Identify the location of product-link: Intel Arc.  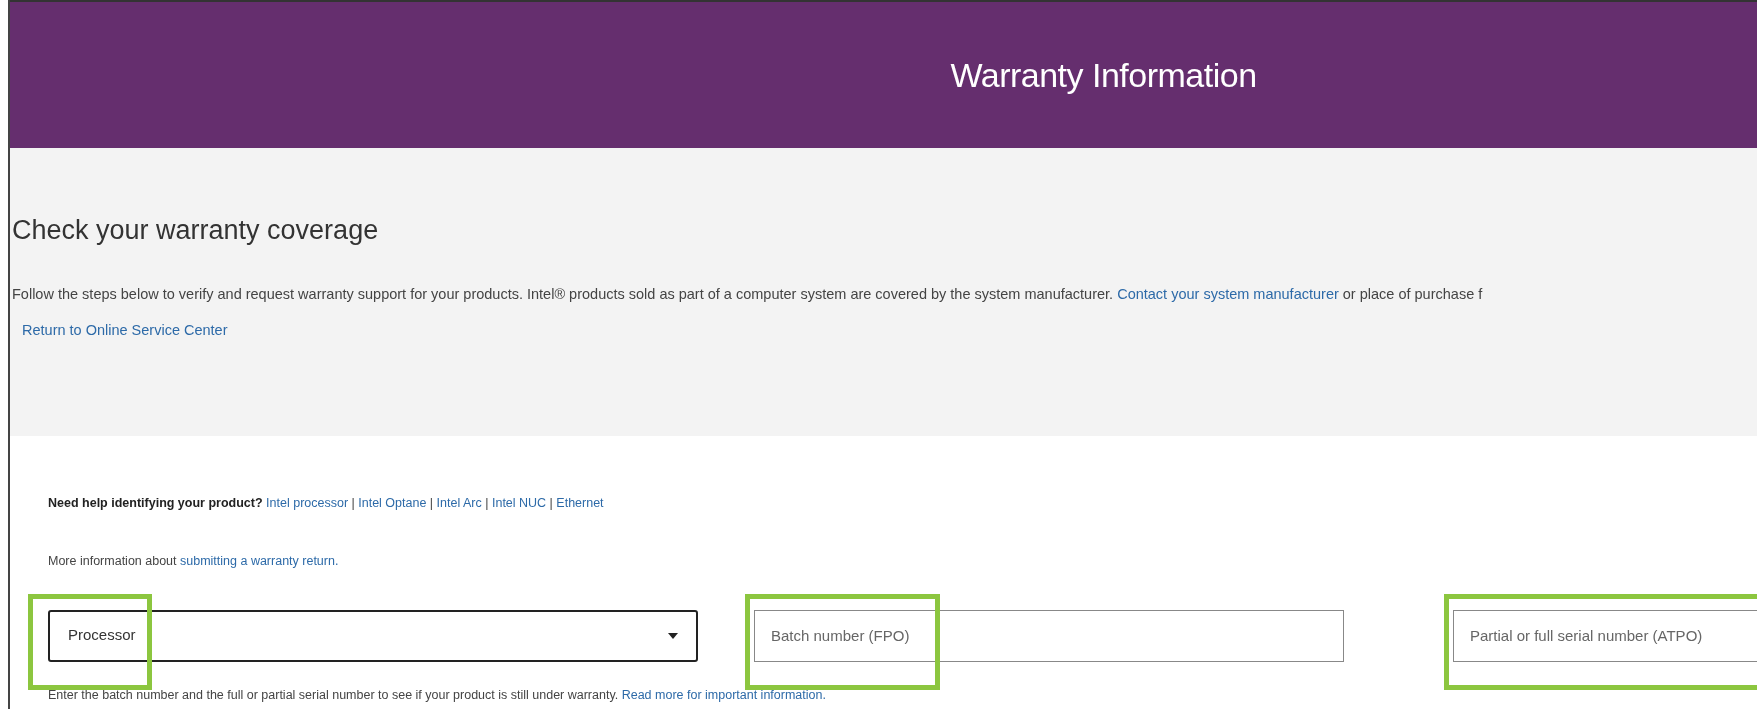
(459, 503).